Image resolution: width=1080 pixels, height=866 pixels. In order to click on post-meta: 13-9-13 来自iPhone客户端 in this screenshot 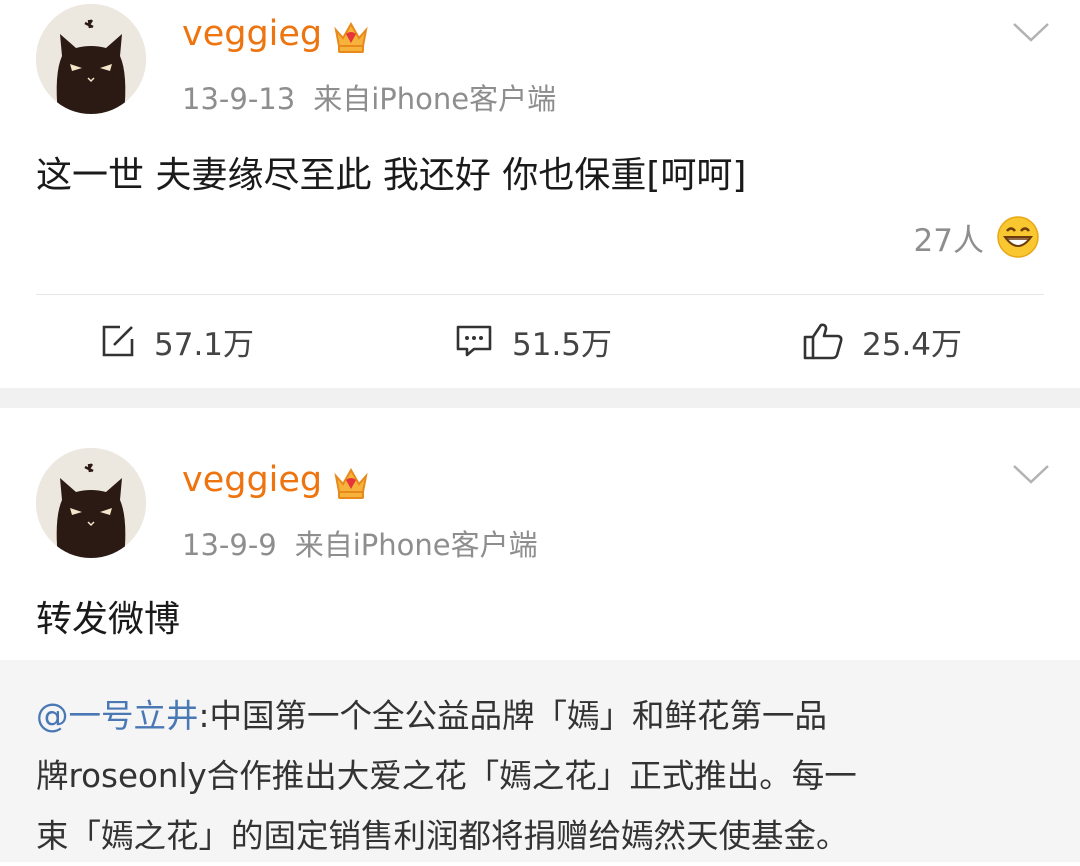, I will do `click(378, 97)`.